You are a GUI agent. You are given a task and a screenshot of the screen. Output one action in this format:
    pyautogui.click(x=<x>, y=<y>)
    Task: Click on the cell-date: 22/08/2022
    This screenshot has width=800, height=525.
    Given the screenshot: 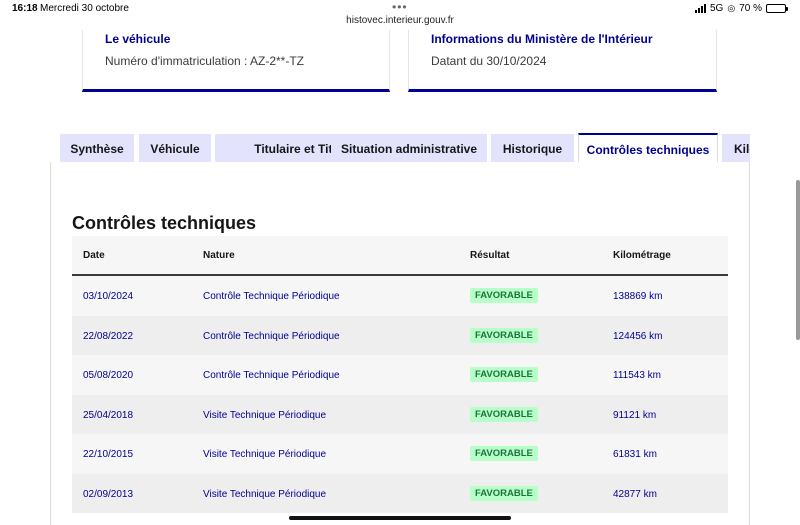 What is the action you would take?
    pyautogui.click(x=108, y=336)
    